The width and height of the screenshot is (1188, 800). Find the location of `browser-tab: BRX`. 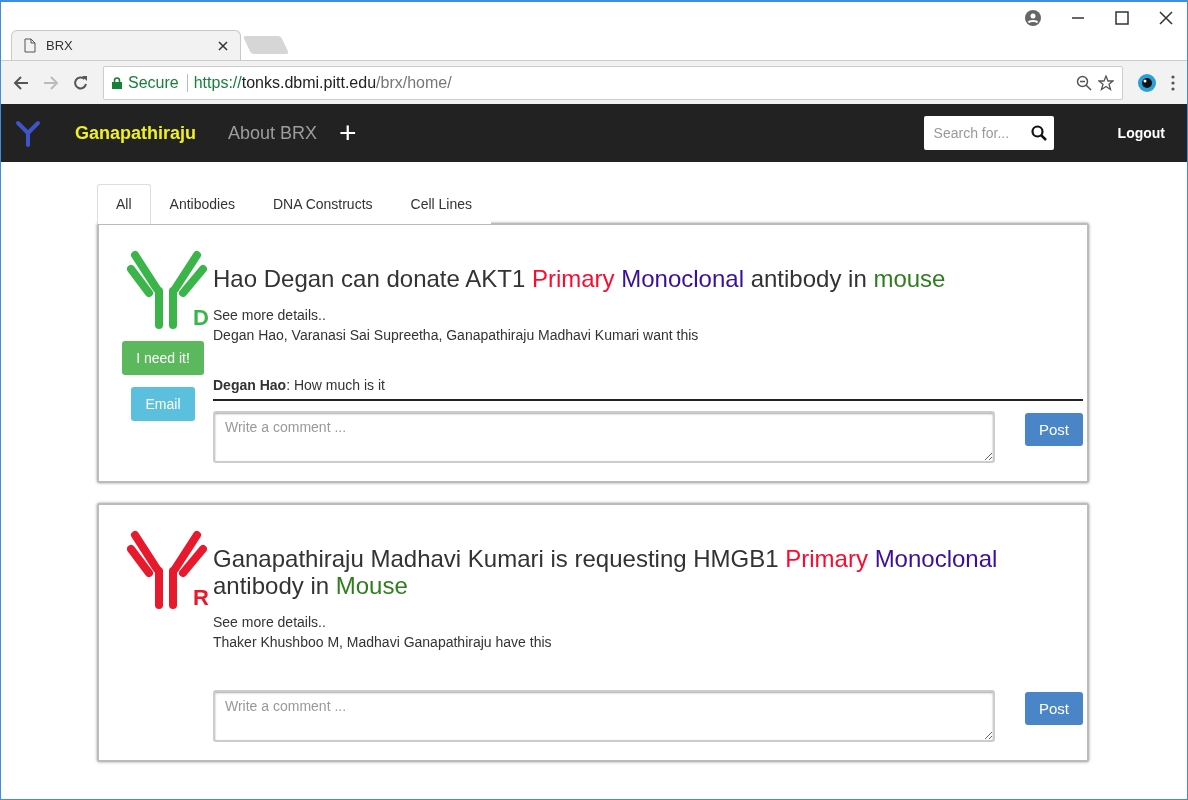

browser-tab: BRX is located at coordinates (126, 45).